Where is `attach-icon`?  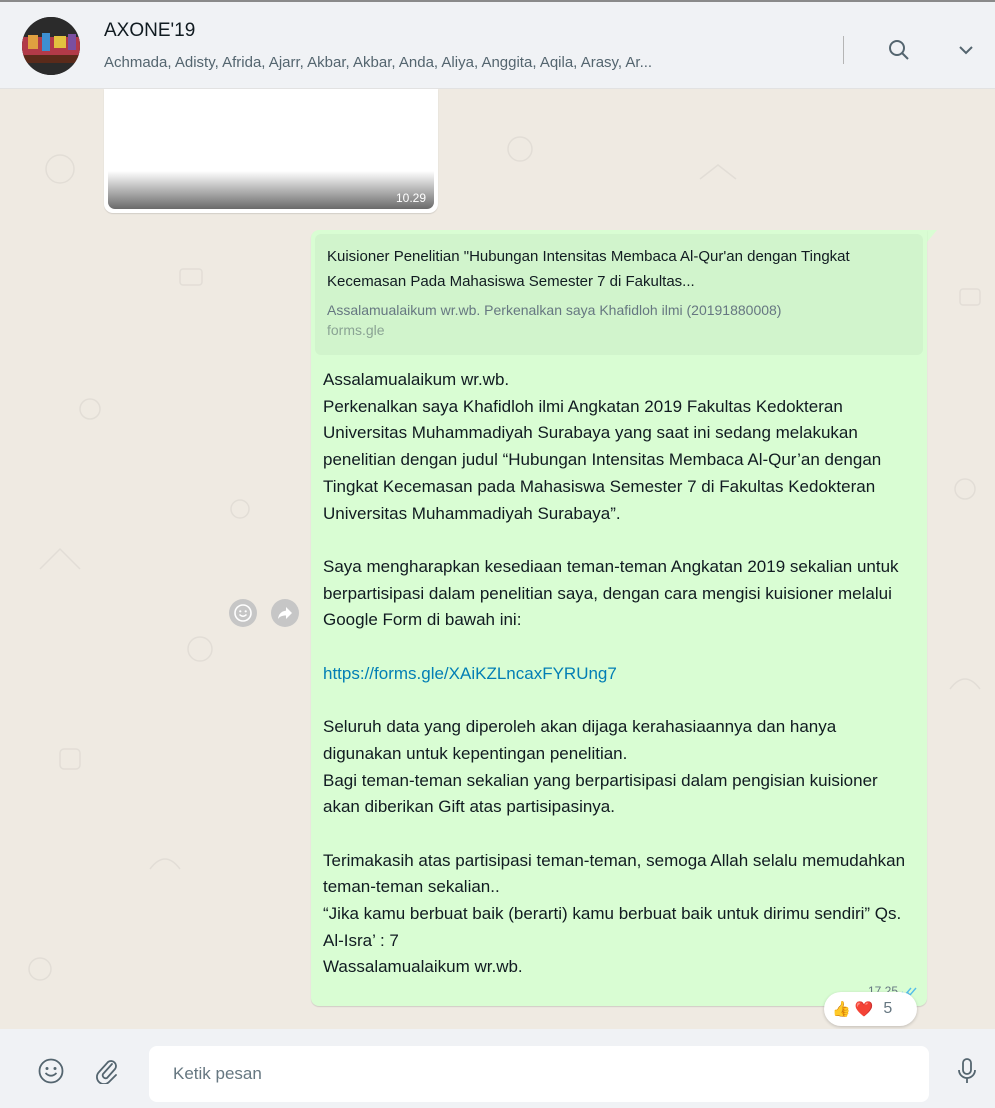 attach-icon is located at coordinates (107, 1071).